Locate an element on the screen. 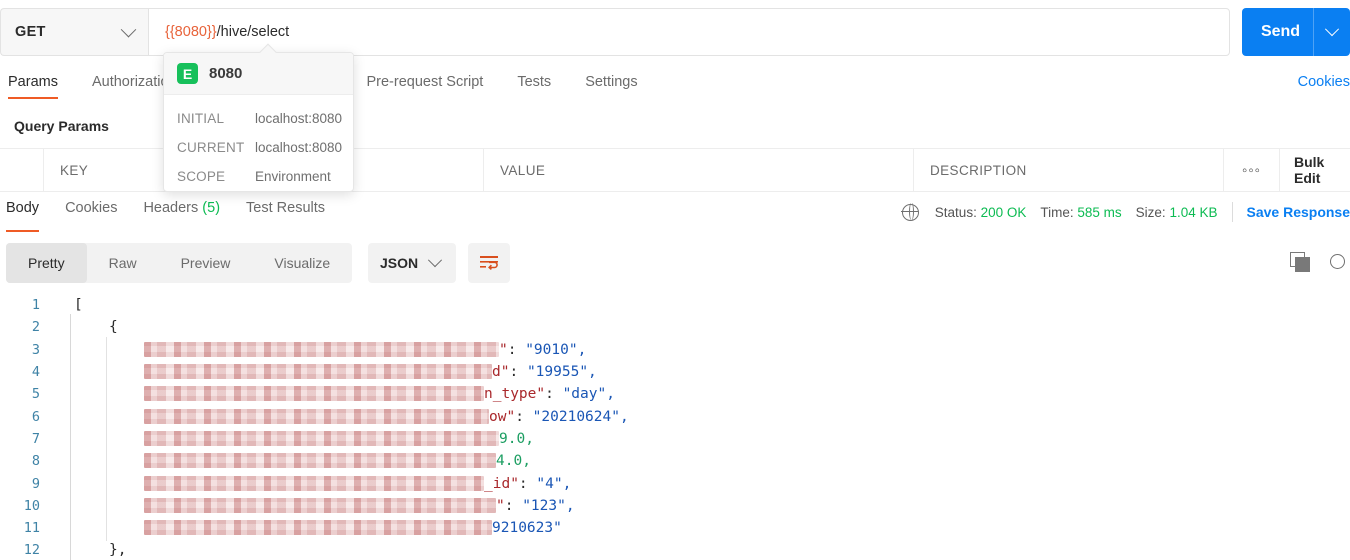 Image resolution: width=1350 pixels, height=560 pixels. code-line: 10 ": "123", is located at coordinates (675, 505).